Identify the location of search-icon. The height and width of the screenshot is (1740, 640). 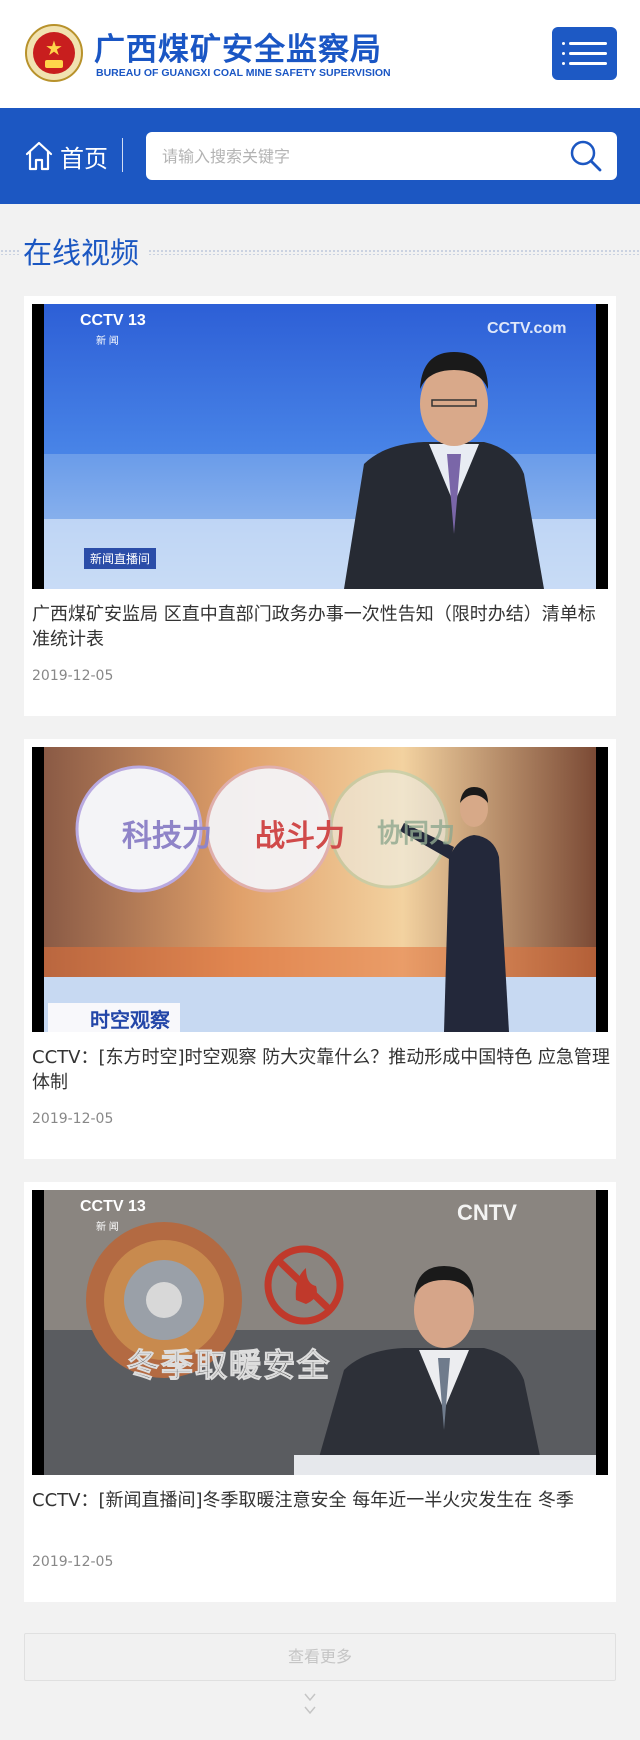
(586, 156).